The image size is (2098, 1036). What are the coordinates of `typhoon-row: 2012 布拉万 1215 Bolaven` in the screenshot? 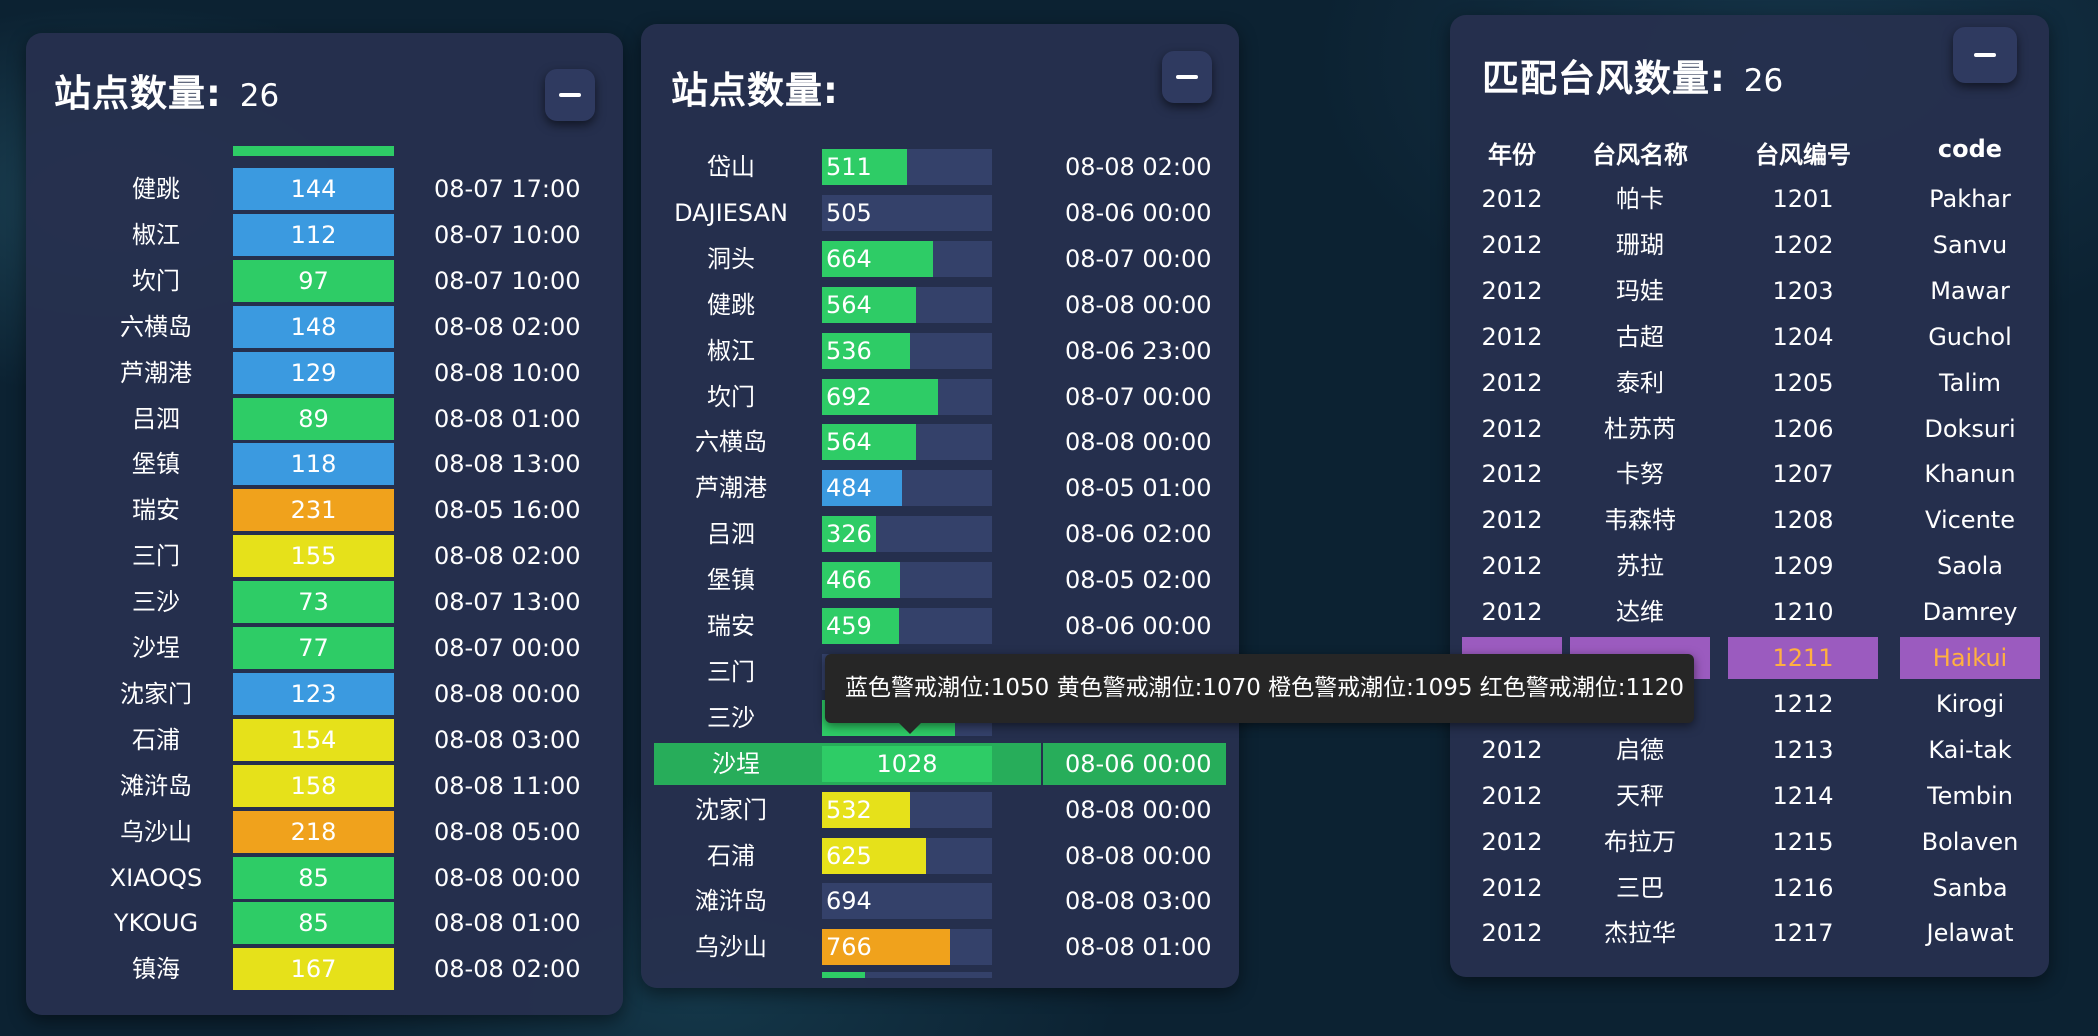 It's located at (1749, 842).